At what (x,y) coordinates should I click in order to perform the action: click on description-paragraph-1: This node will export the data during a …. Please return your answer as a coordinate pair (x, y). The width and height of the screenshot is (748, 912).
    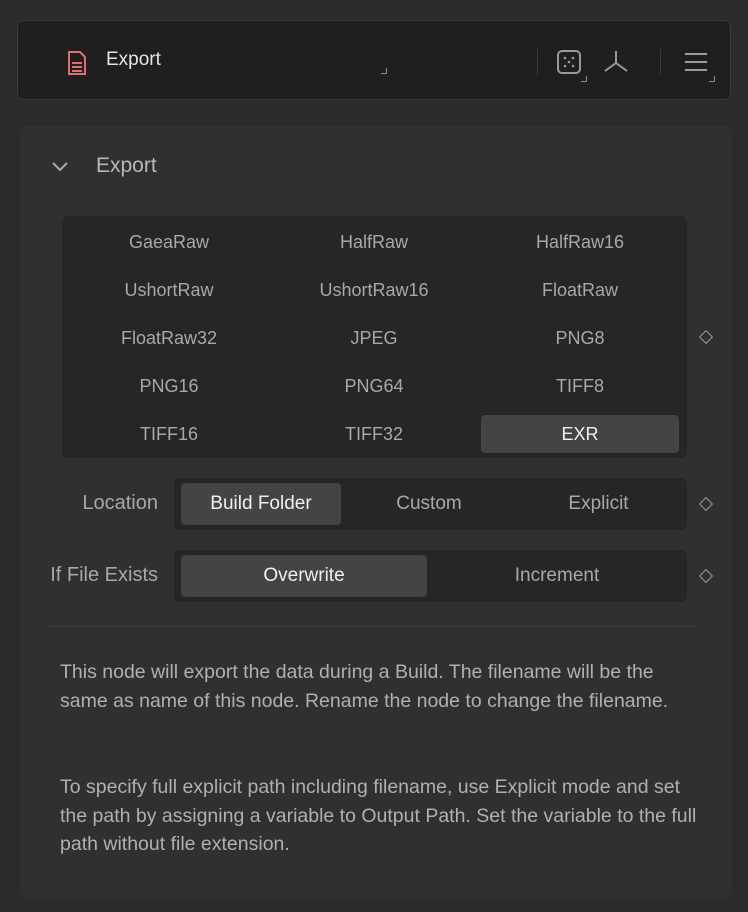
    Looking at the image, I should click on (364, 686).